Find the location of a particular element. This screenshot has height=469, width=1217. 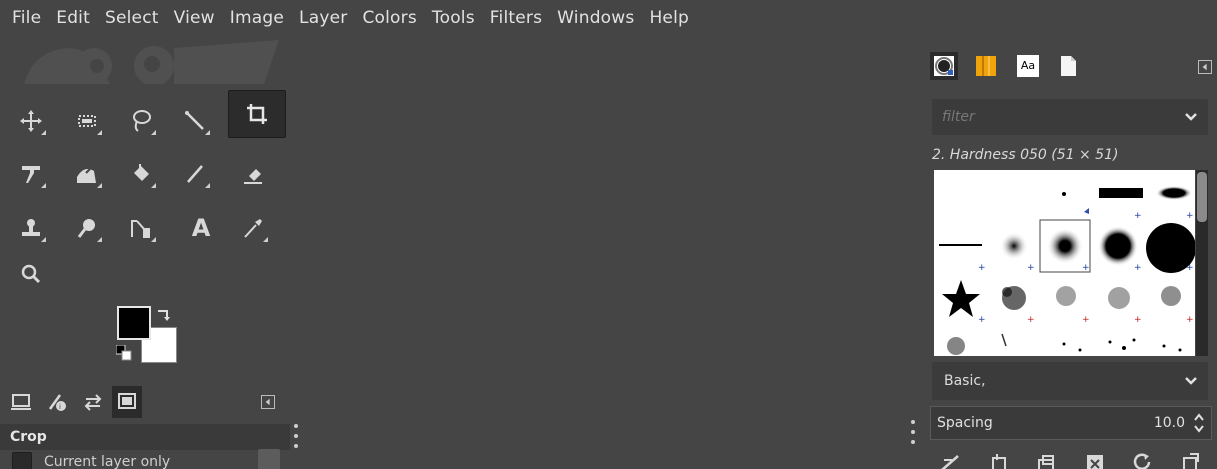

bucket-fill-tool is located at coordinates (141, 174).